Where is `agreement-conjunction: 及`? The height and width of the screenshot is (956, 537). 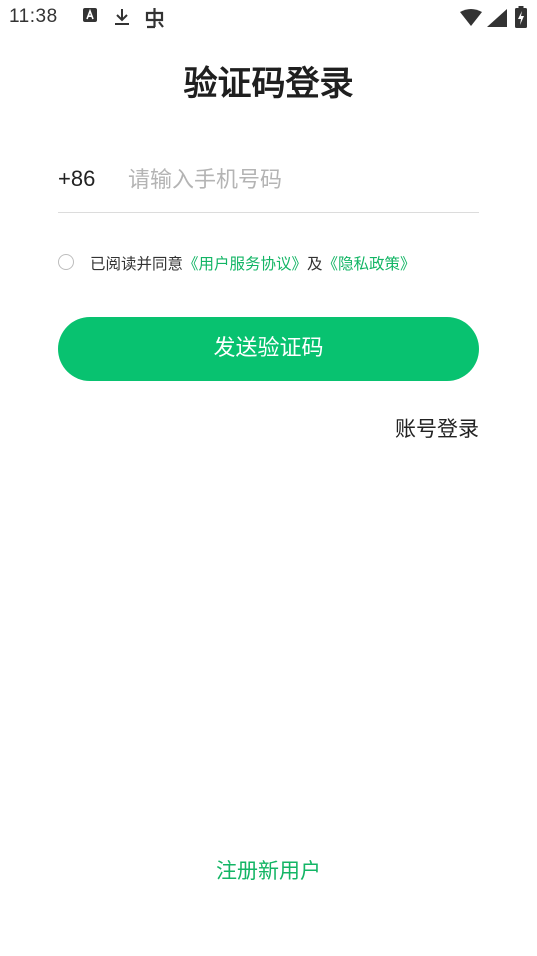
agreement-conjunction: 及 is located at coordinates (315, 264).